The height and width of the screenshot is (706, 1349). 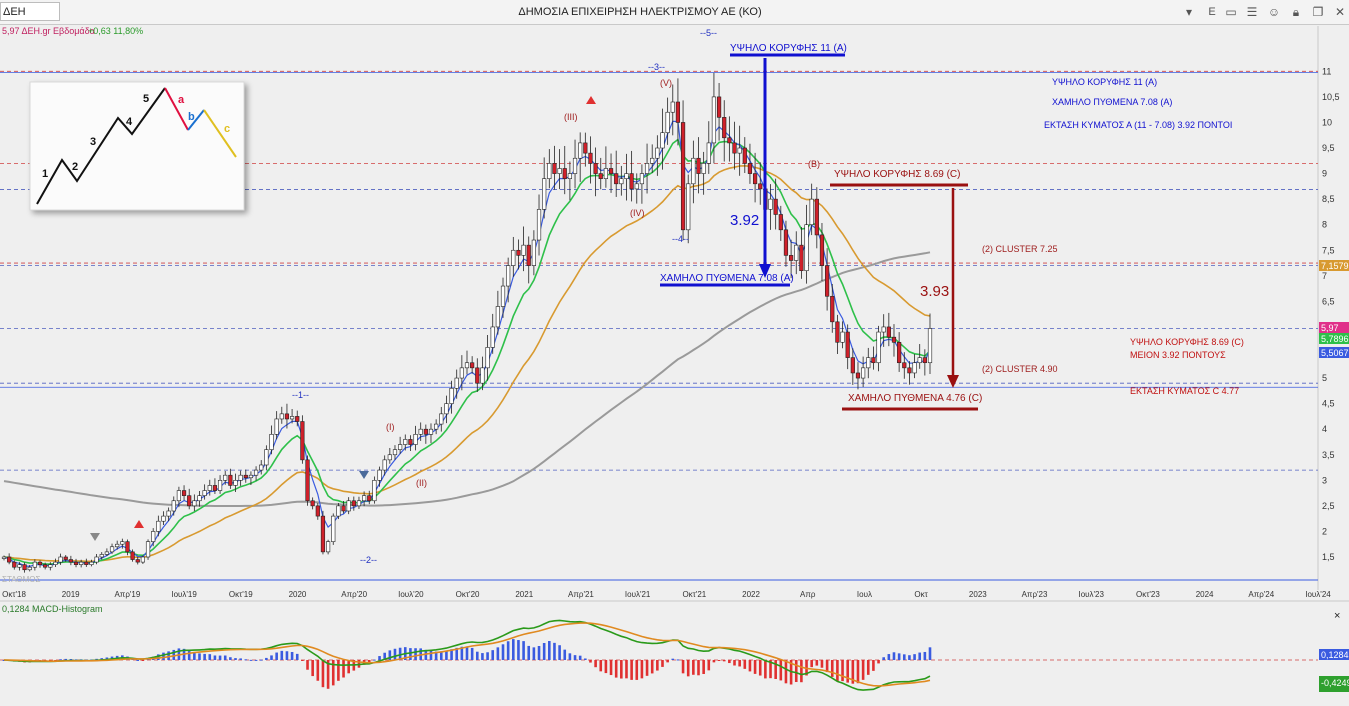 I want to click on x-tick-label: Απρ'24, so click(x=1261, y=594).